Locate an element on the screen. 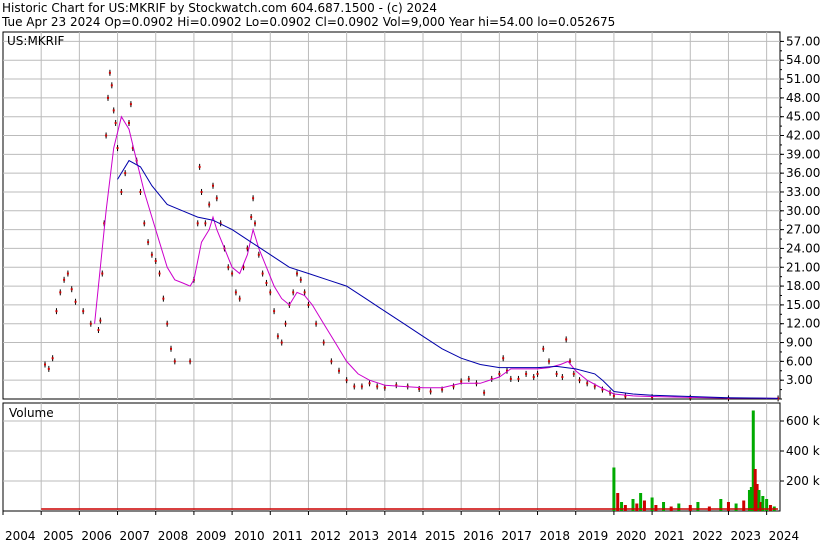  x-tick-label: 2014 is located at coordinates (402, 536).